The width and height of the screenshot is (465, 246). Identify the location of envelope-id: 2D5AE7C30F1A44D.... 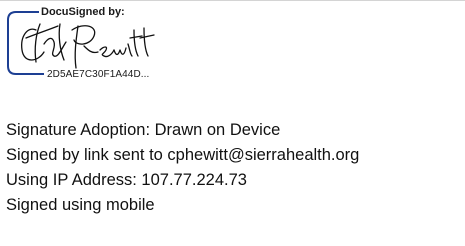
(98, 75).